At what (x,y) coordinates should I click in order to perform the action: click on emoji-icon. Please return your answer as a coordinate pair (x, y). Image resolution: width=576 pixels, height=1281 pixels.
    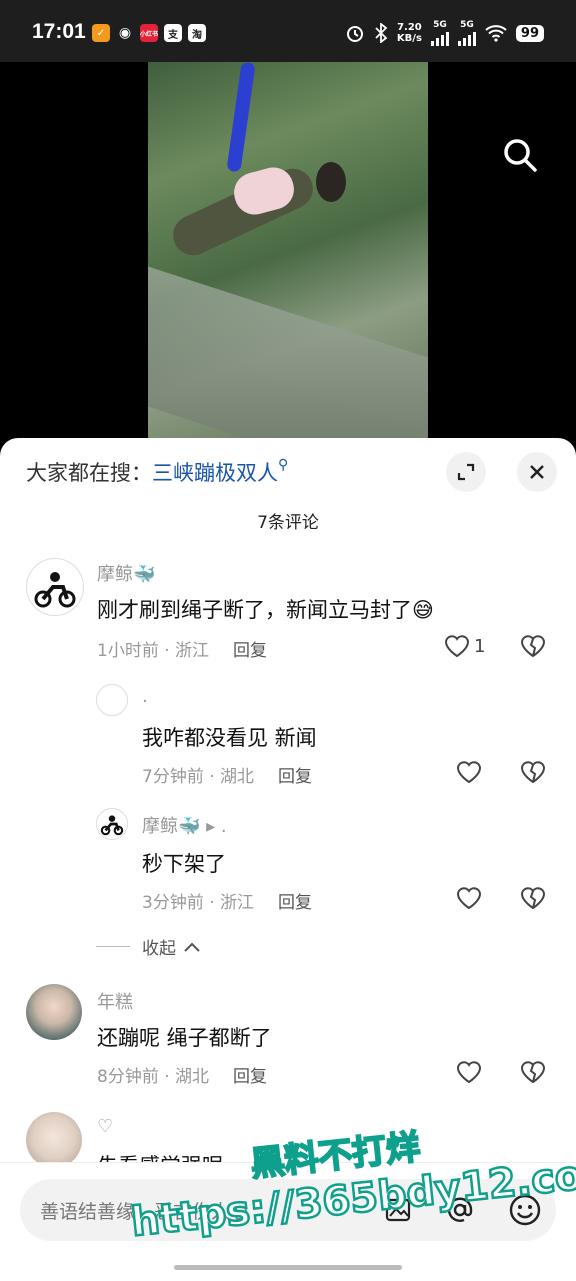
    Looking at the image, I should click on (525, 1210).